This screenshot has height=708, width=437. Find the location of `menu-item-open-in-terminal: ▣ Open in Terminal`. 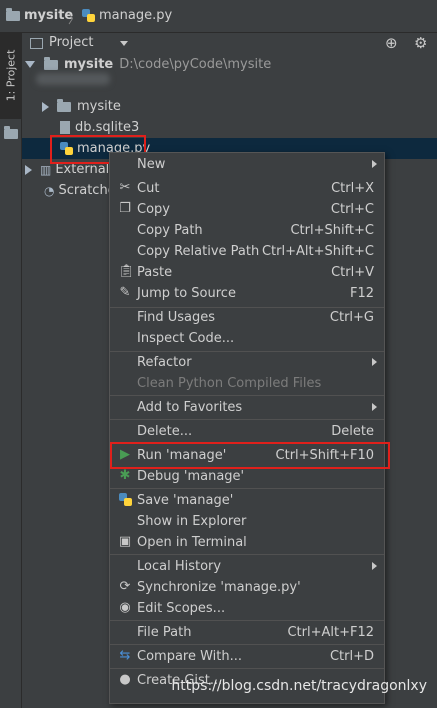

menu-item-open-in-terminal: ▣ Open in Terminal is located at coordinates (247, 542).